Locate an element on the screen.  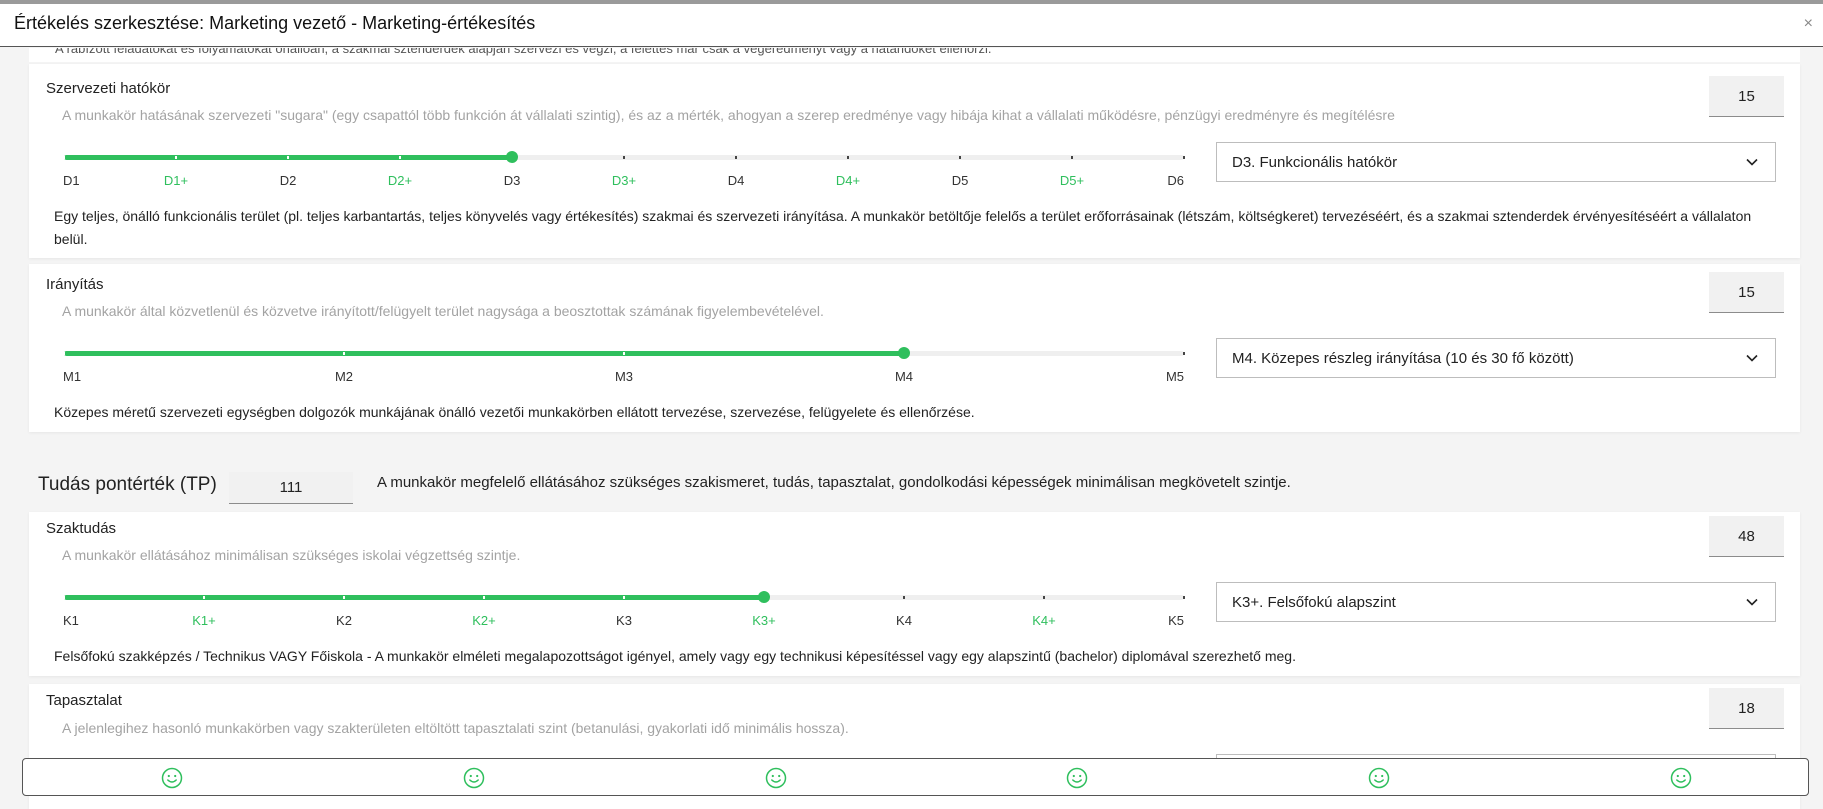
slider-level-label: M4 is located at coordinates (904, 376).